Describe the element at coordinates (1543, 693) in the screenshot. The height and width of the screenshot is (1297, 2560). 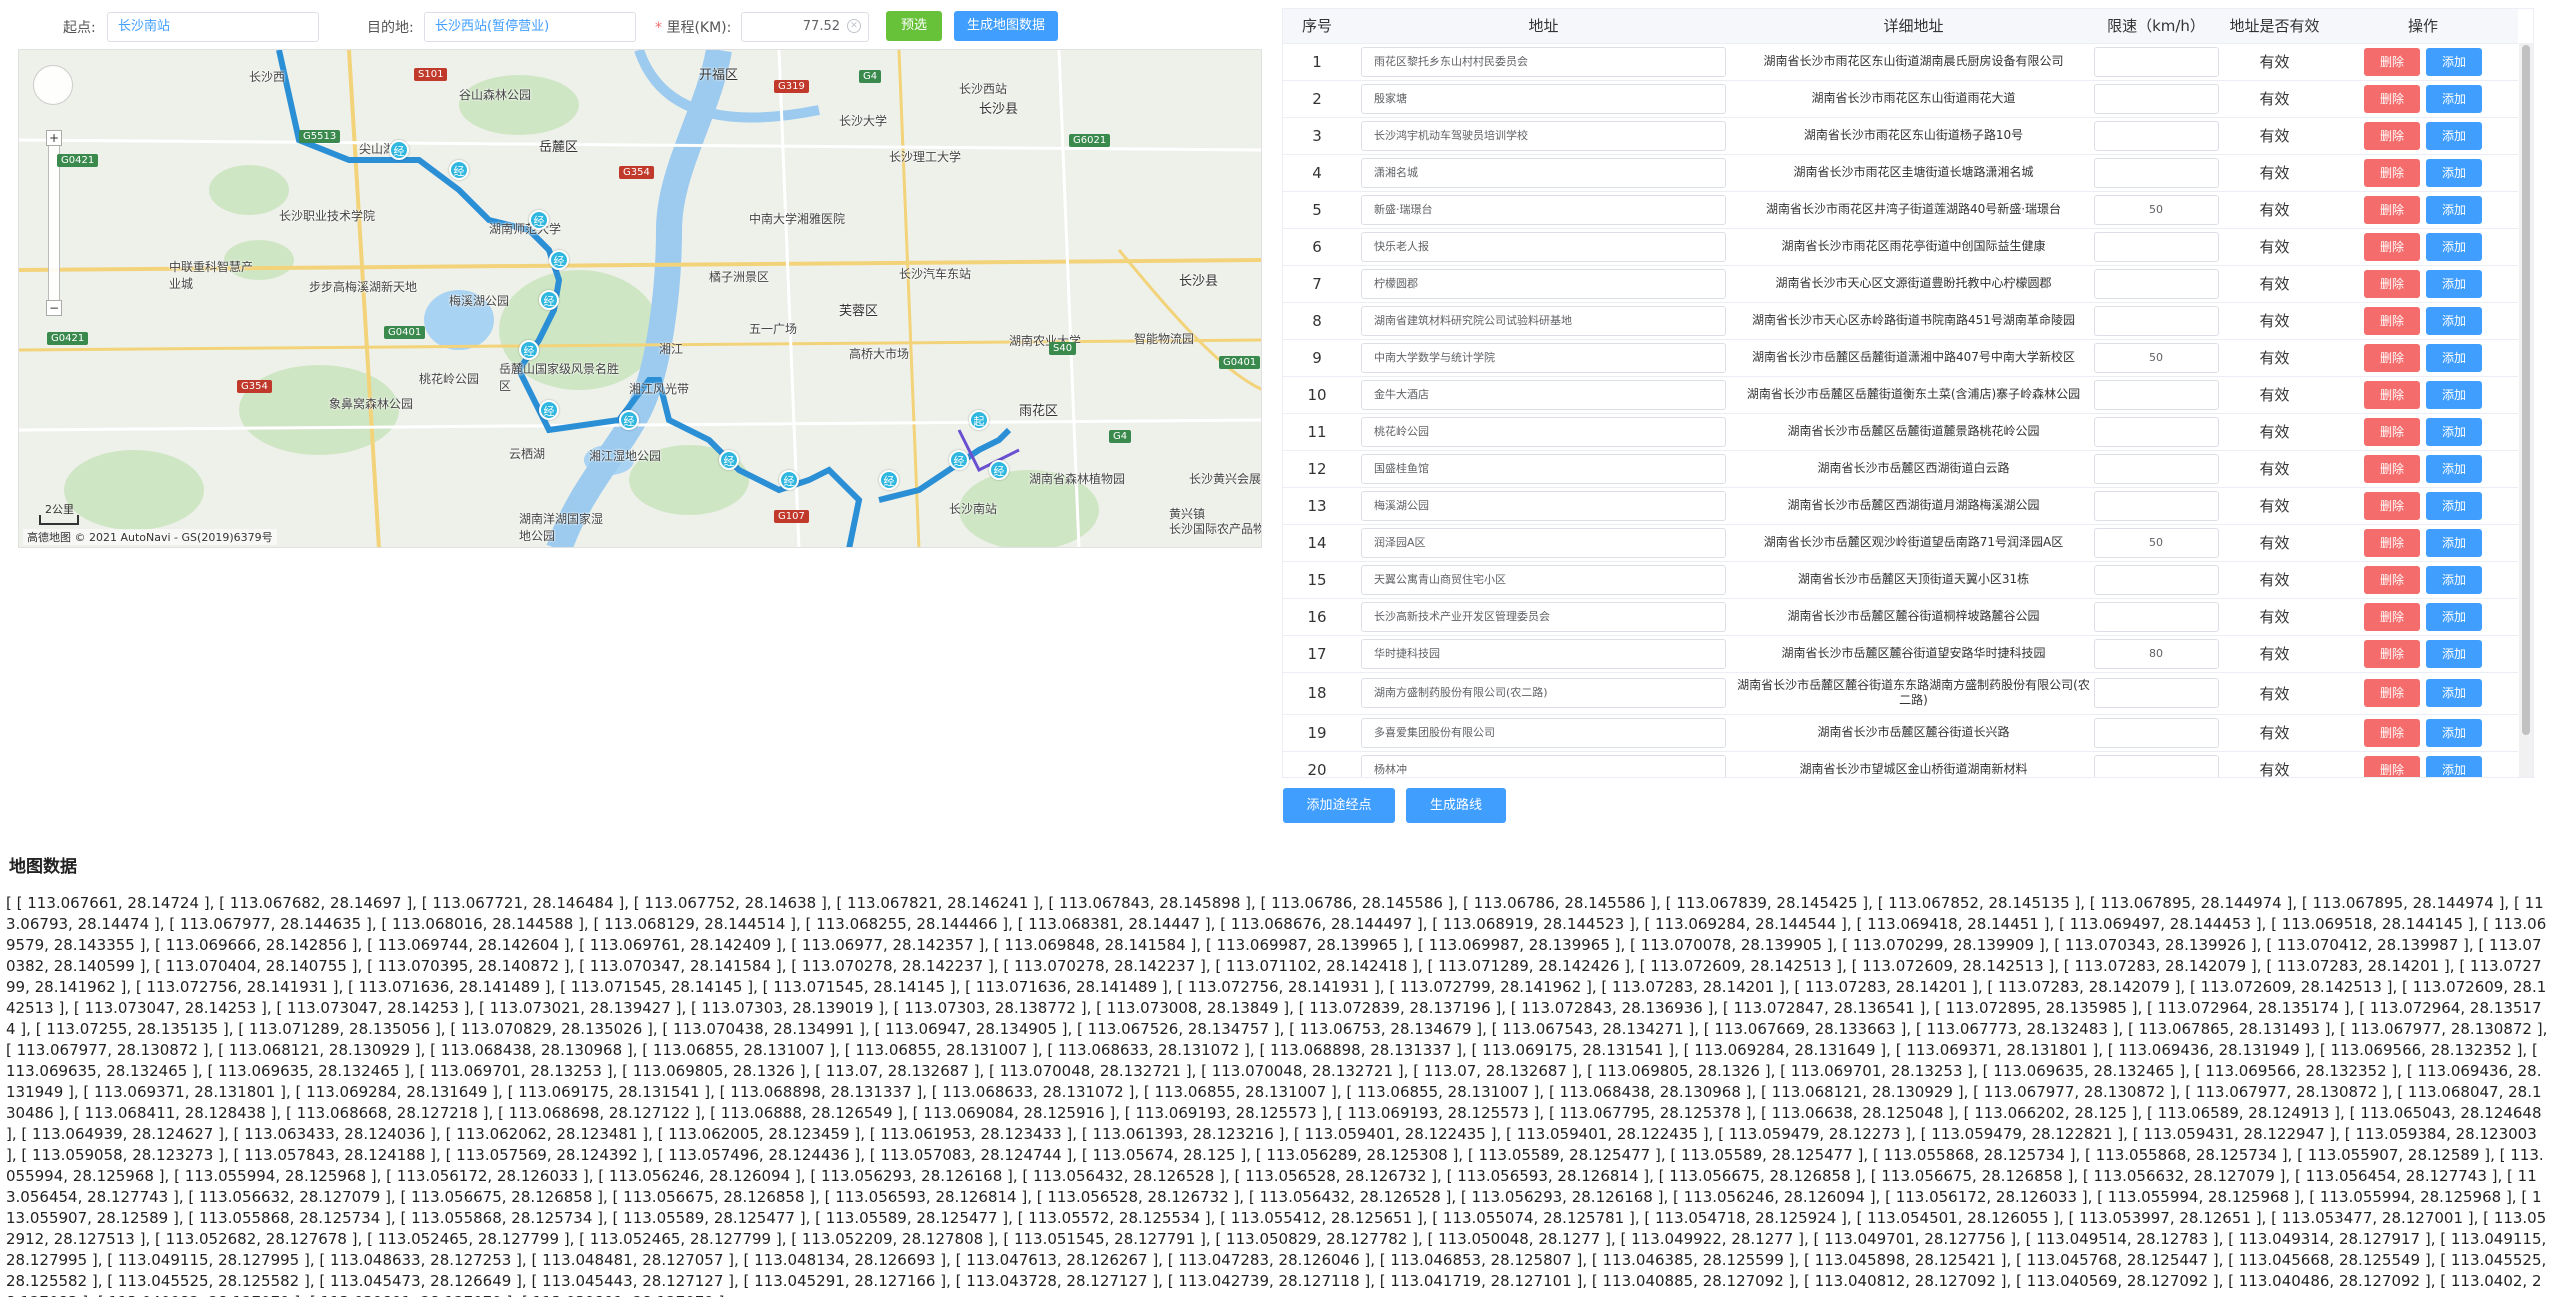
I see `address-input: 湖南方盛制药股份有限公司(农二路)` at that location.